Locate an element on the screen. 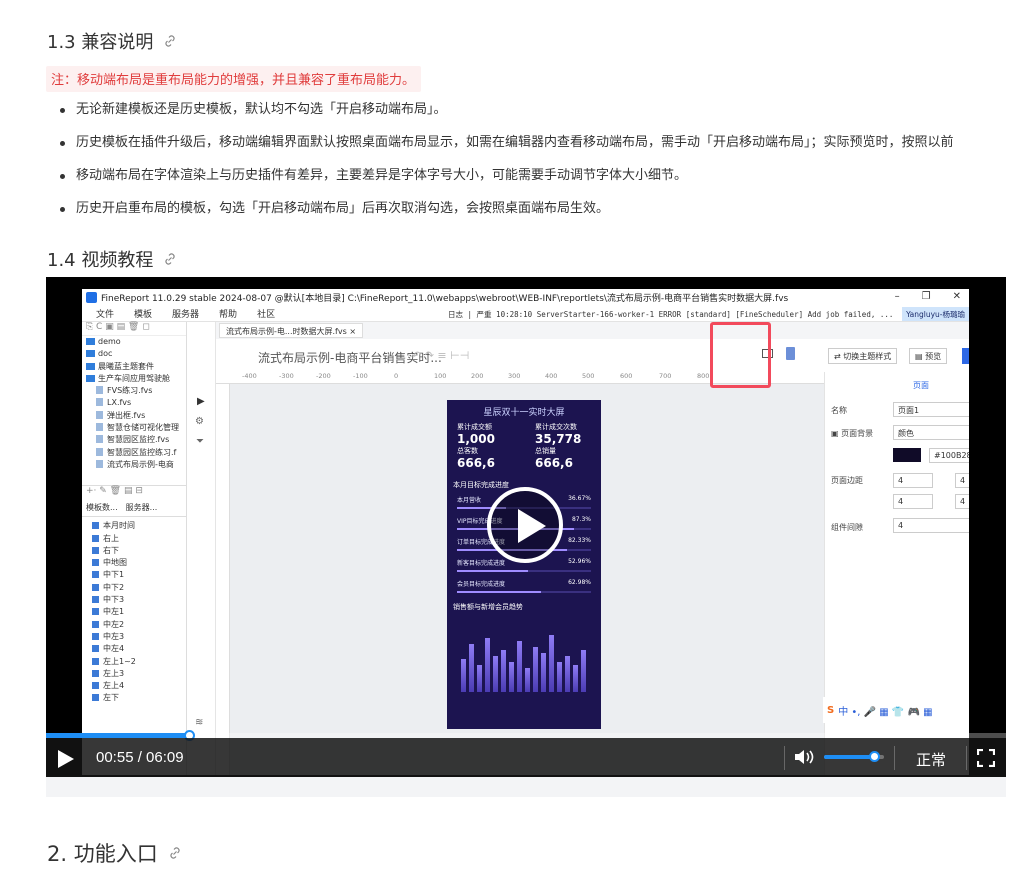  color-hex-field: #100B28 is located at coordinates (949, 455).